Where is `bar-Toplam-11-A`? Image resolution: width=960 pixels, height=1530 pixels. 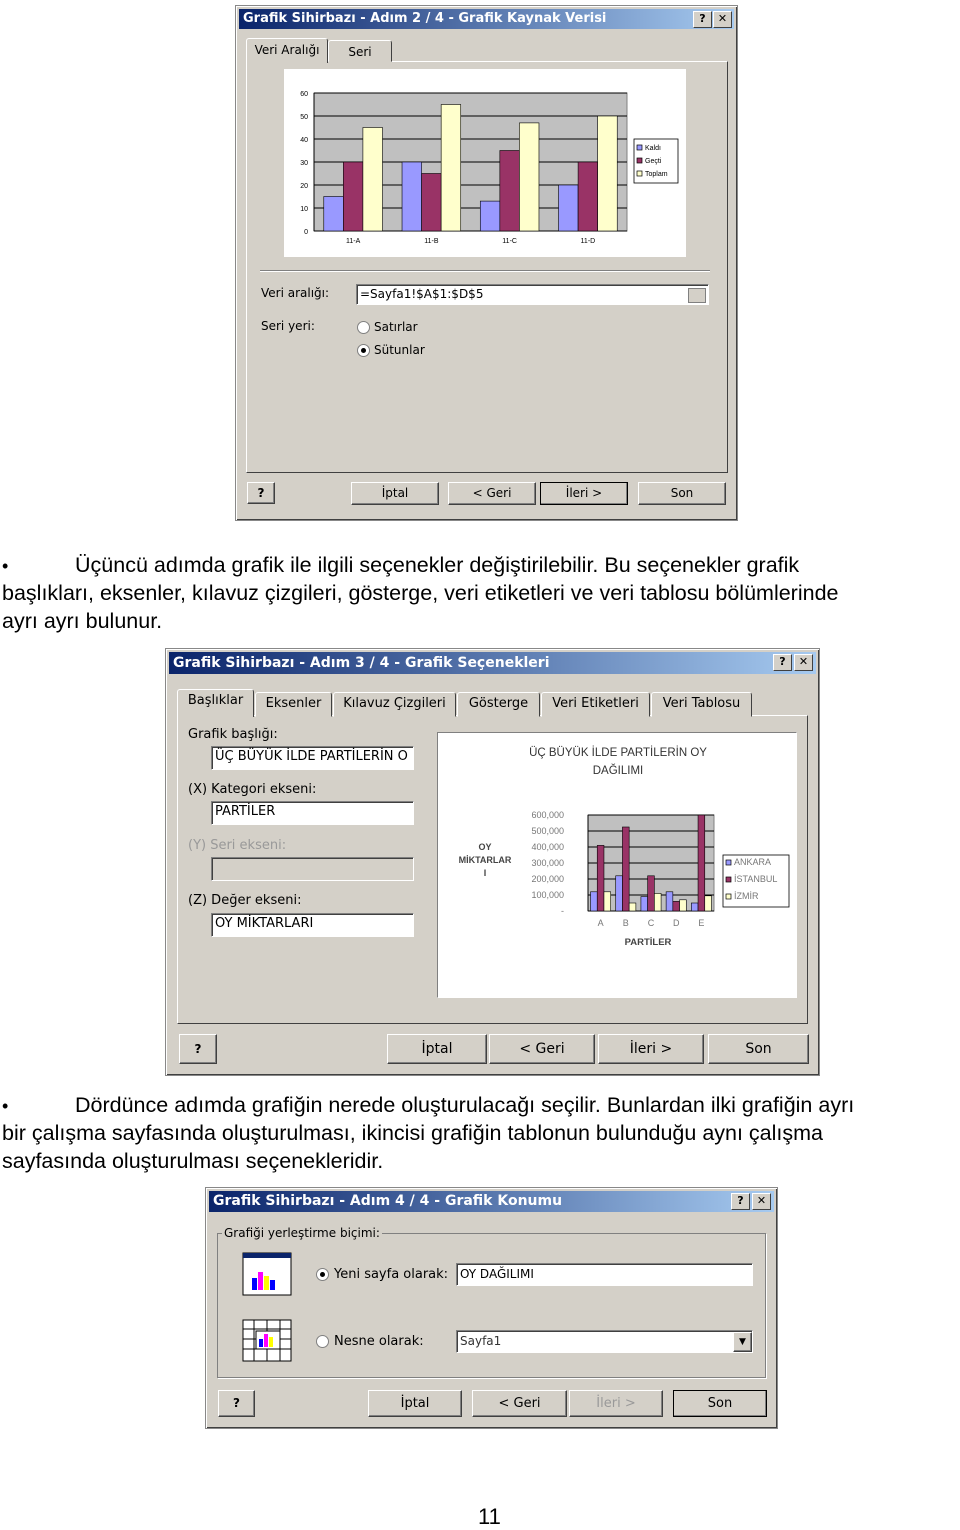 bar-Toplam-11-A is located at coordinates (372, 179).